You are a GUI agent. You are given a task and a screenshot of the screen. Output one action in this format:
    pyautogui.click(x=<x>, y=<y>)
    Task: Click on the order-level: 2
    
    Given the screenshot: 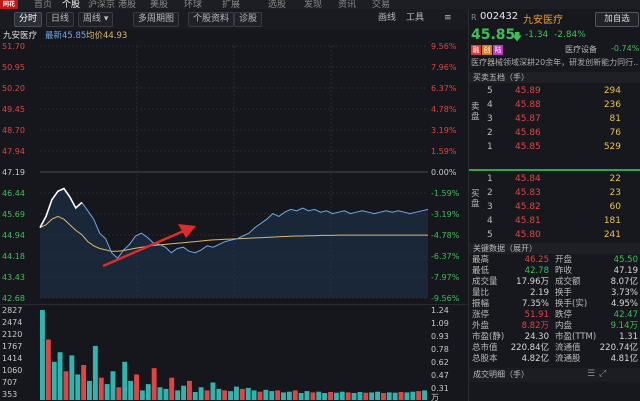 What is the action you would take?
    pyautogui.click(x=490, y=133)
    